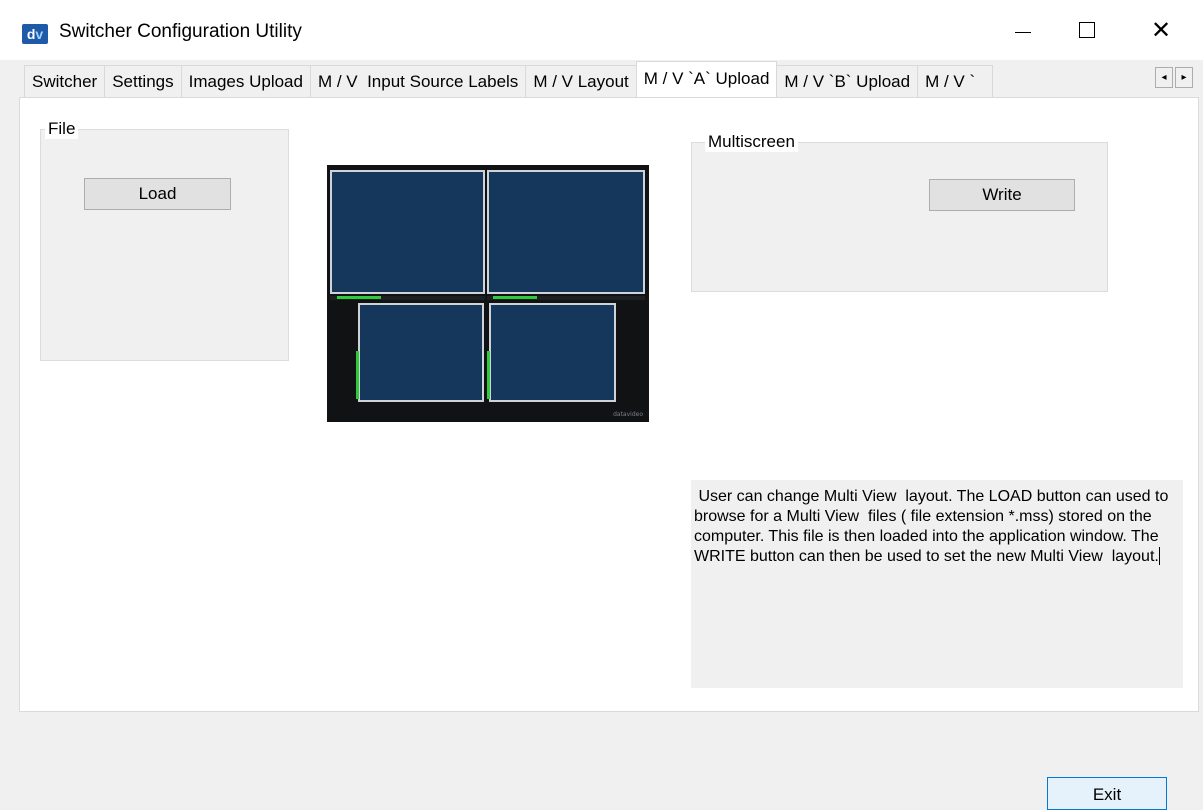 The width and height of the screenshot is (1203, 810). What do you see at coordinates (566, 232) in the screenshot?
I see `preview-pane-top-right` at bounding box center [566, 232].